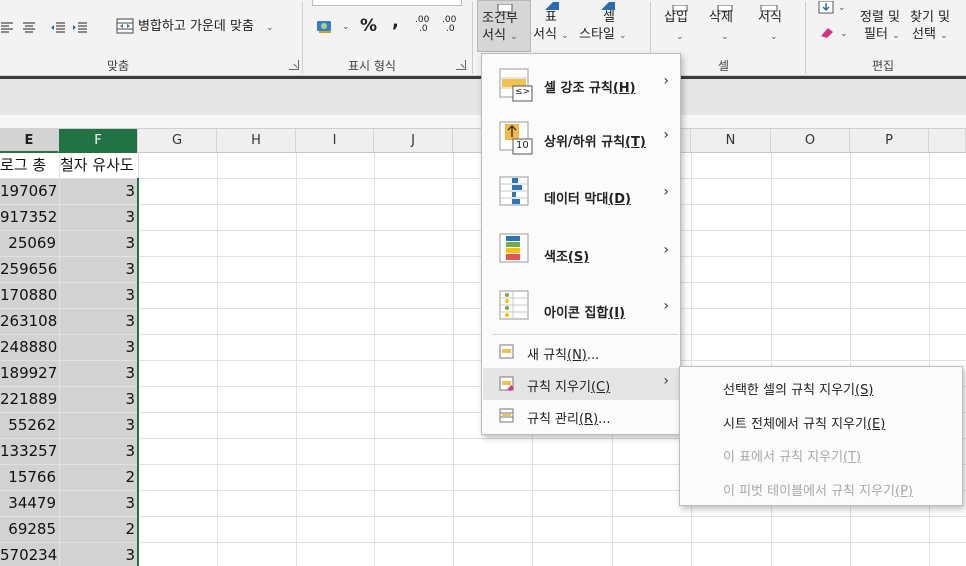  I want to click on header-cell-f: 철자 유사도, so click(120, 165).